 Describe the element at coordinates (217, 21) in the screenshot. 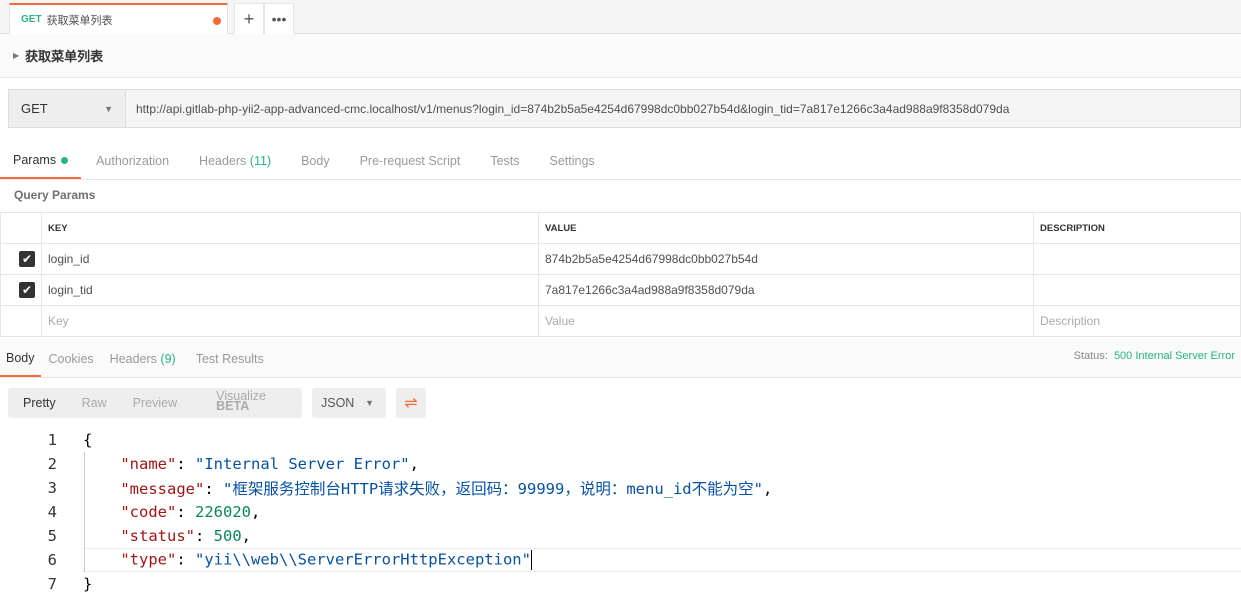

I see `unsaved-dot-icon` at that location.